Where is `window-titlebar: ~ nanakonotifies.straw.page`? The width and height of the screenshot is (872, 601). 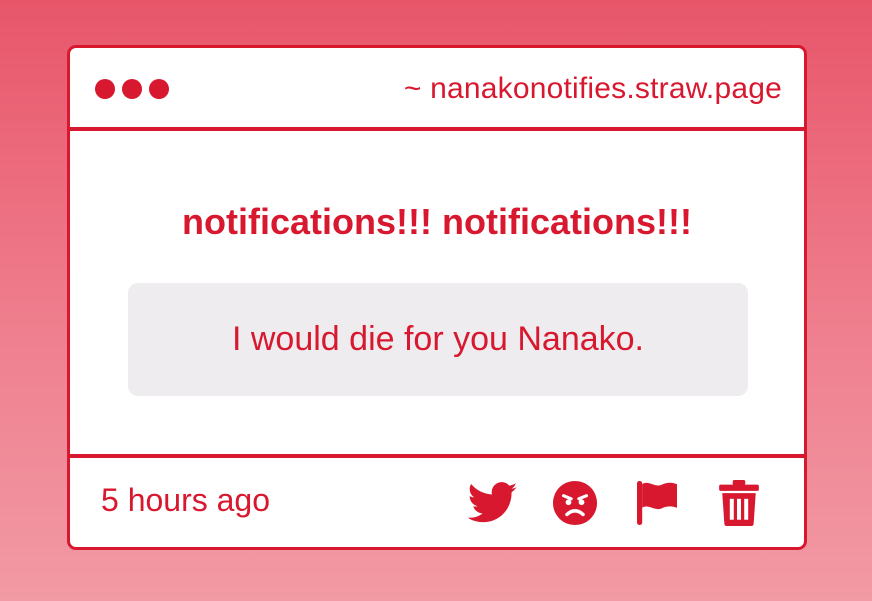
window-titlebar: ~ nanakonotifies.straw.page is located at coordinates (437, 89).